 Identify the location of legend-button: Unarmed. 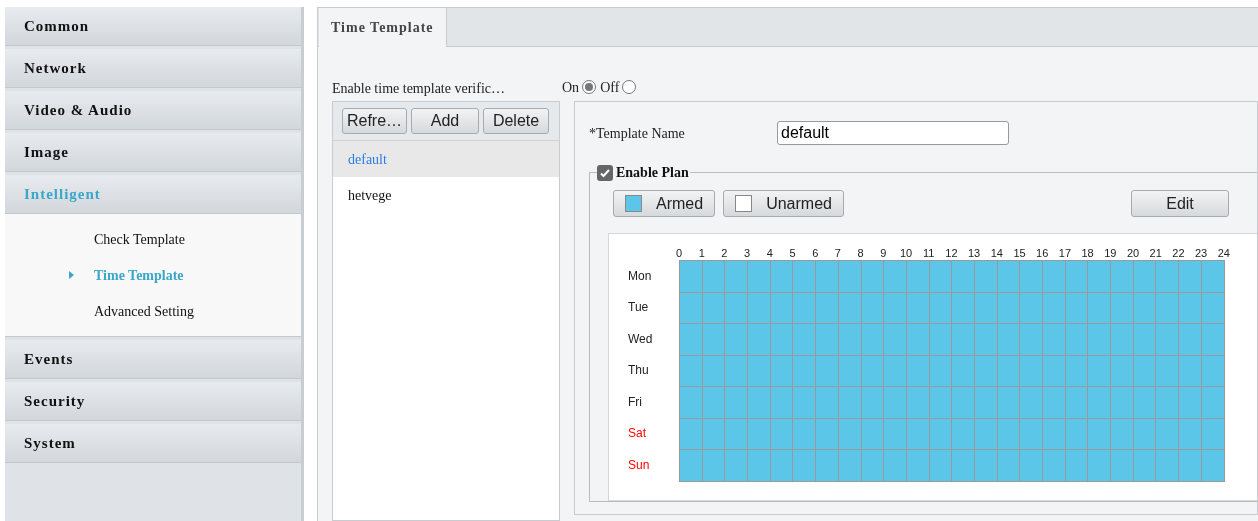
(783, 203).